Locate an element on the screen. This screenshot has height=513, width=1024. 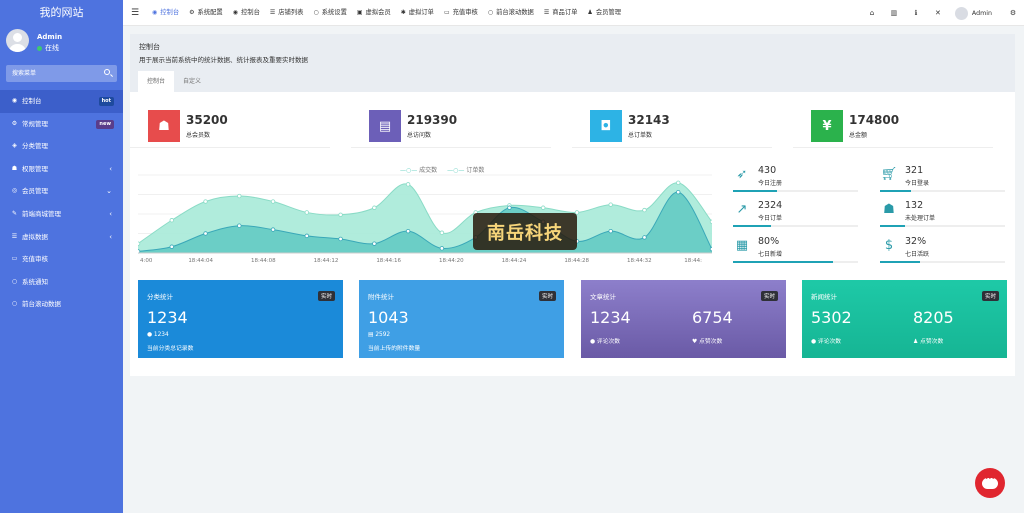
avatar is located at coordinates (961, 13).